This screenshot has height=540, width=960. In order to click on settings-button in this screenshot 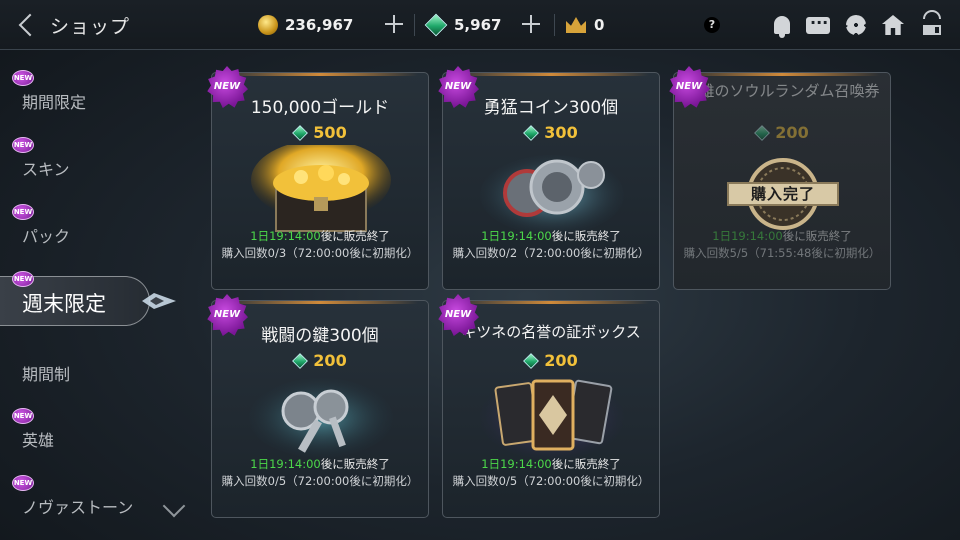, I will do `click(856, 25)`.